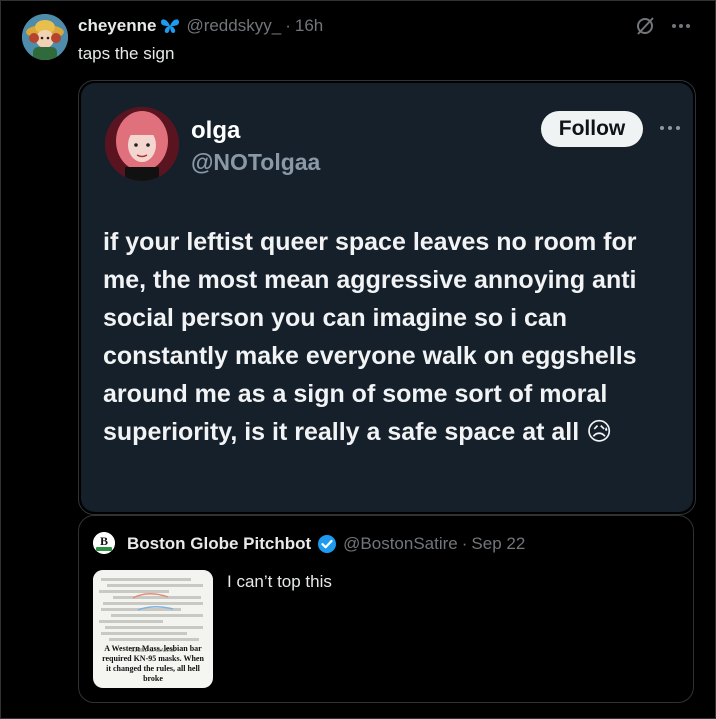 This screenshot has width=716, height=719. I want to click on quoted-avatar: B, so click(104, 543).